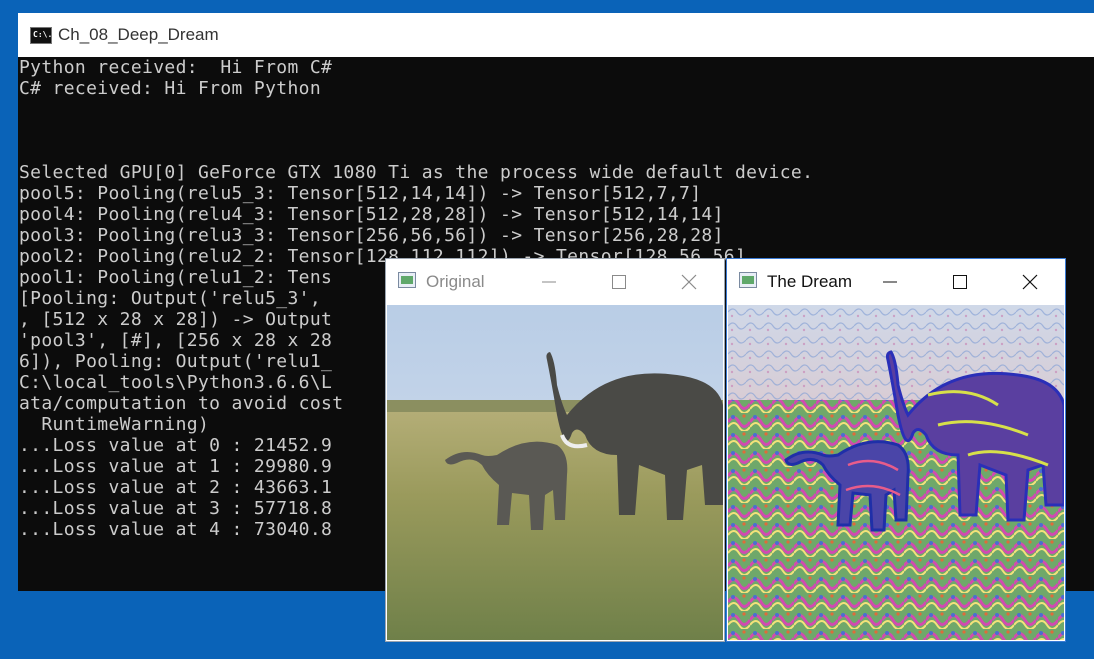  What do you see at coordinates (170, 88) in the screenshot?
I see `console-line: C# received: Hi From Python` at bounding box center [170, 88].